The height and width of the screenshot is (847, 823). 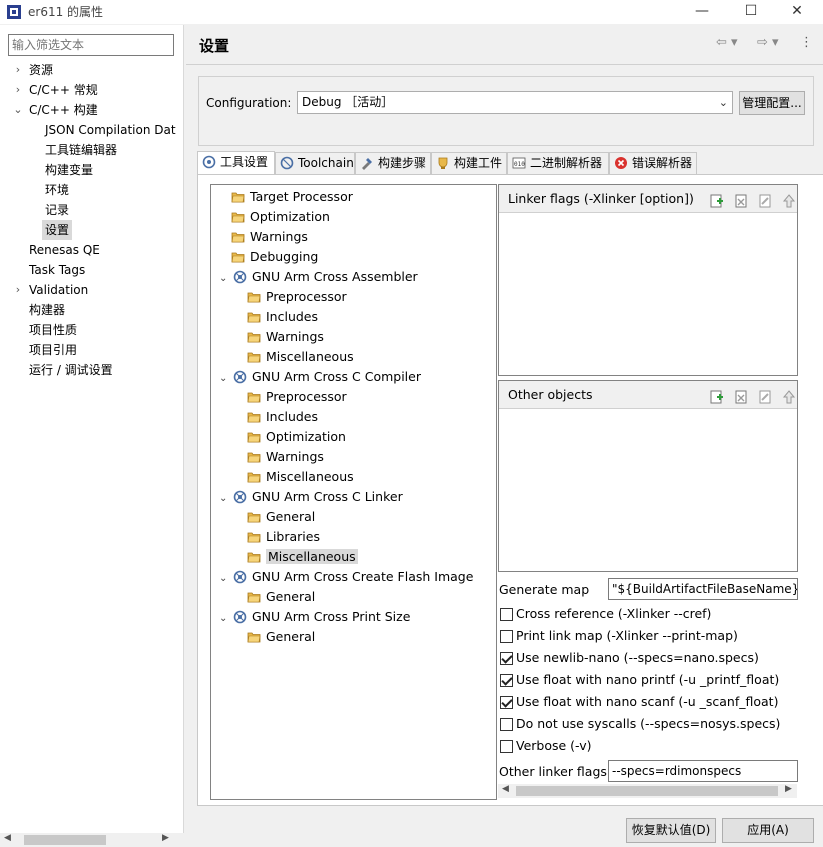 What do you see at coordinates (318, 277) in the screenshot?
I see `tree-tool-node: ⌄ GNU Arm Cross Assembler` at bounding box center [318, 277].